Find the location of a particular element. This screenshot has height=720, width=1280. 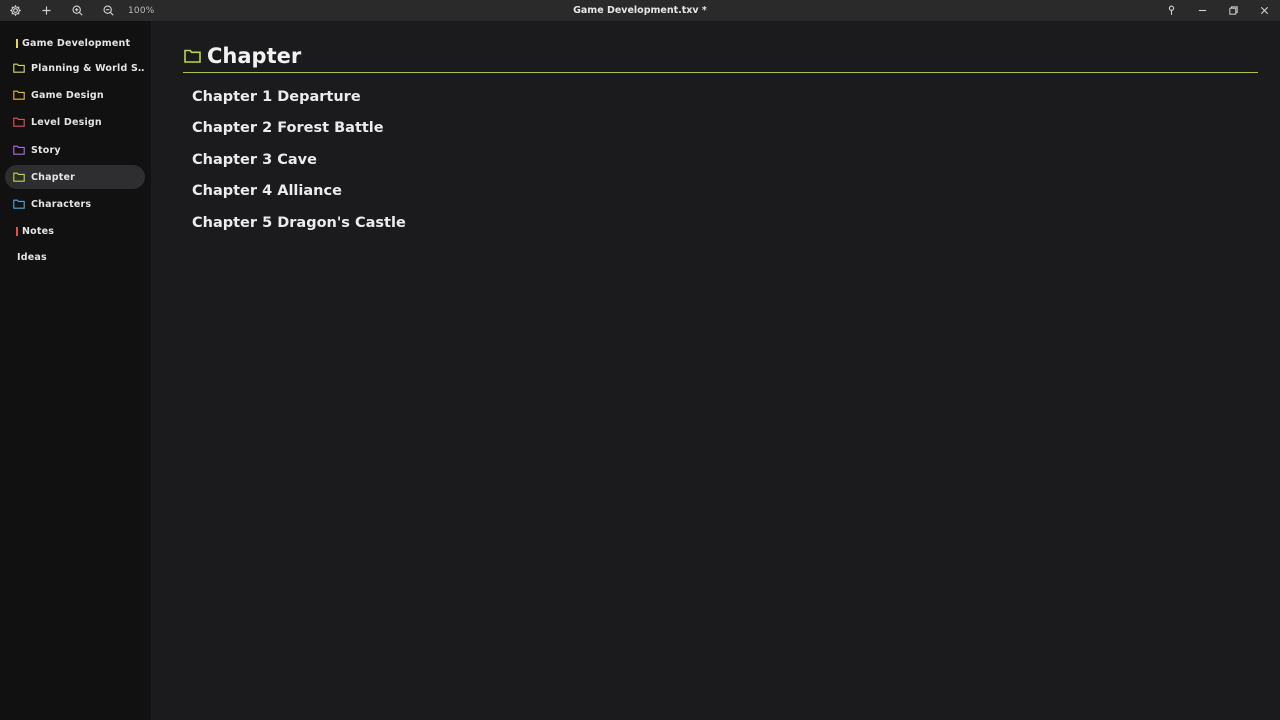

zoom-in-icon is located at coordinates (77, 10).